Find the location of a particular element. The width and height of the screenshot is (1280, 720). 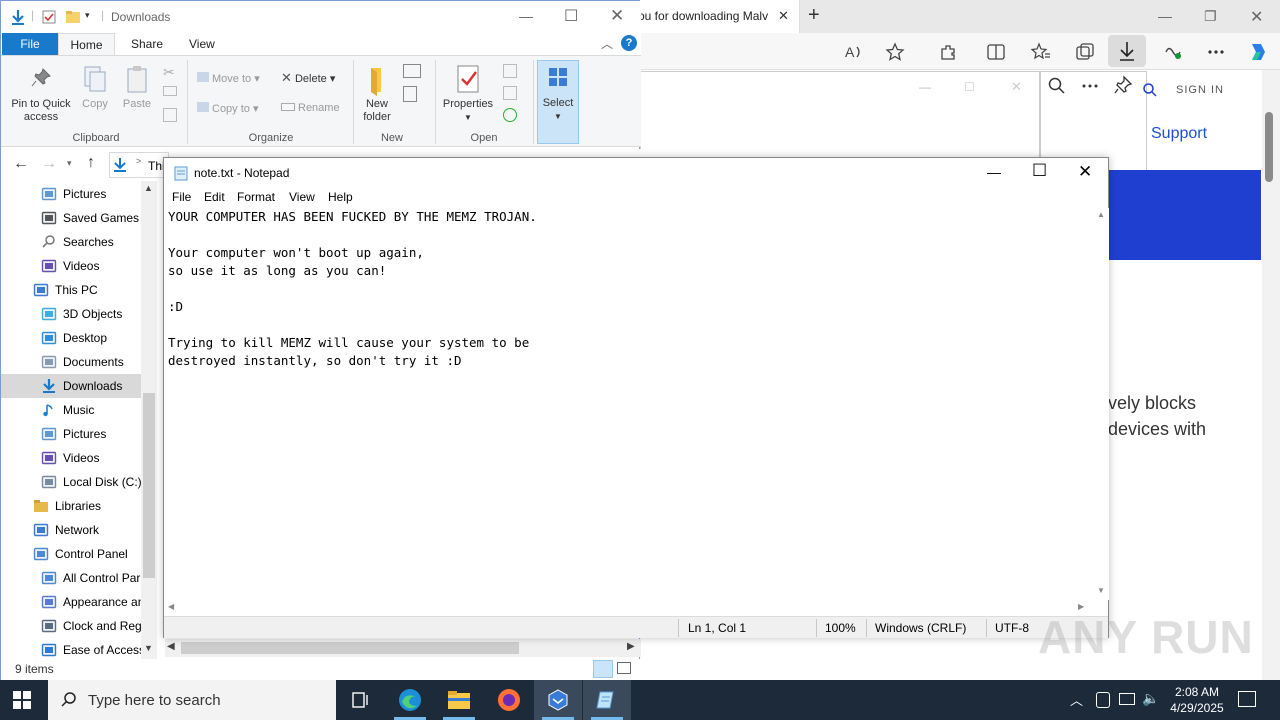

move-to-button: Move to ▾ is located at coordinates (228, 79).